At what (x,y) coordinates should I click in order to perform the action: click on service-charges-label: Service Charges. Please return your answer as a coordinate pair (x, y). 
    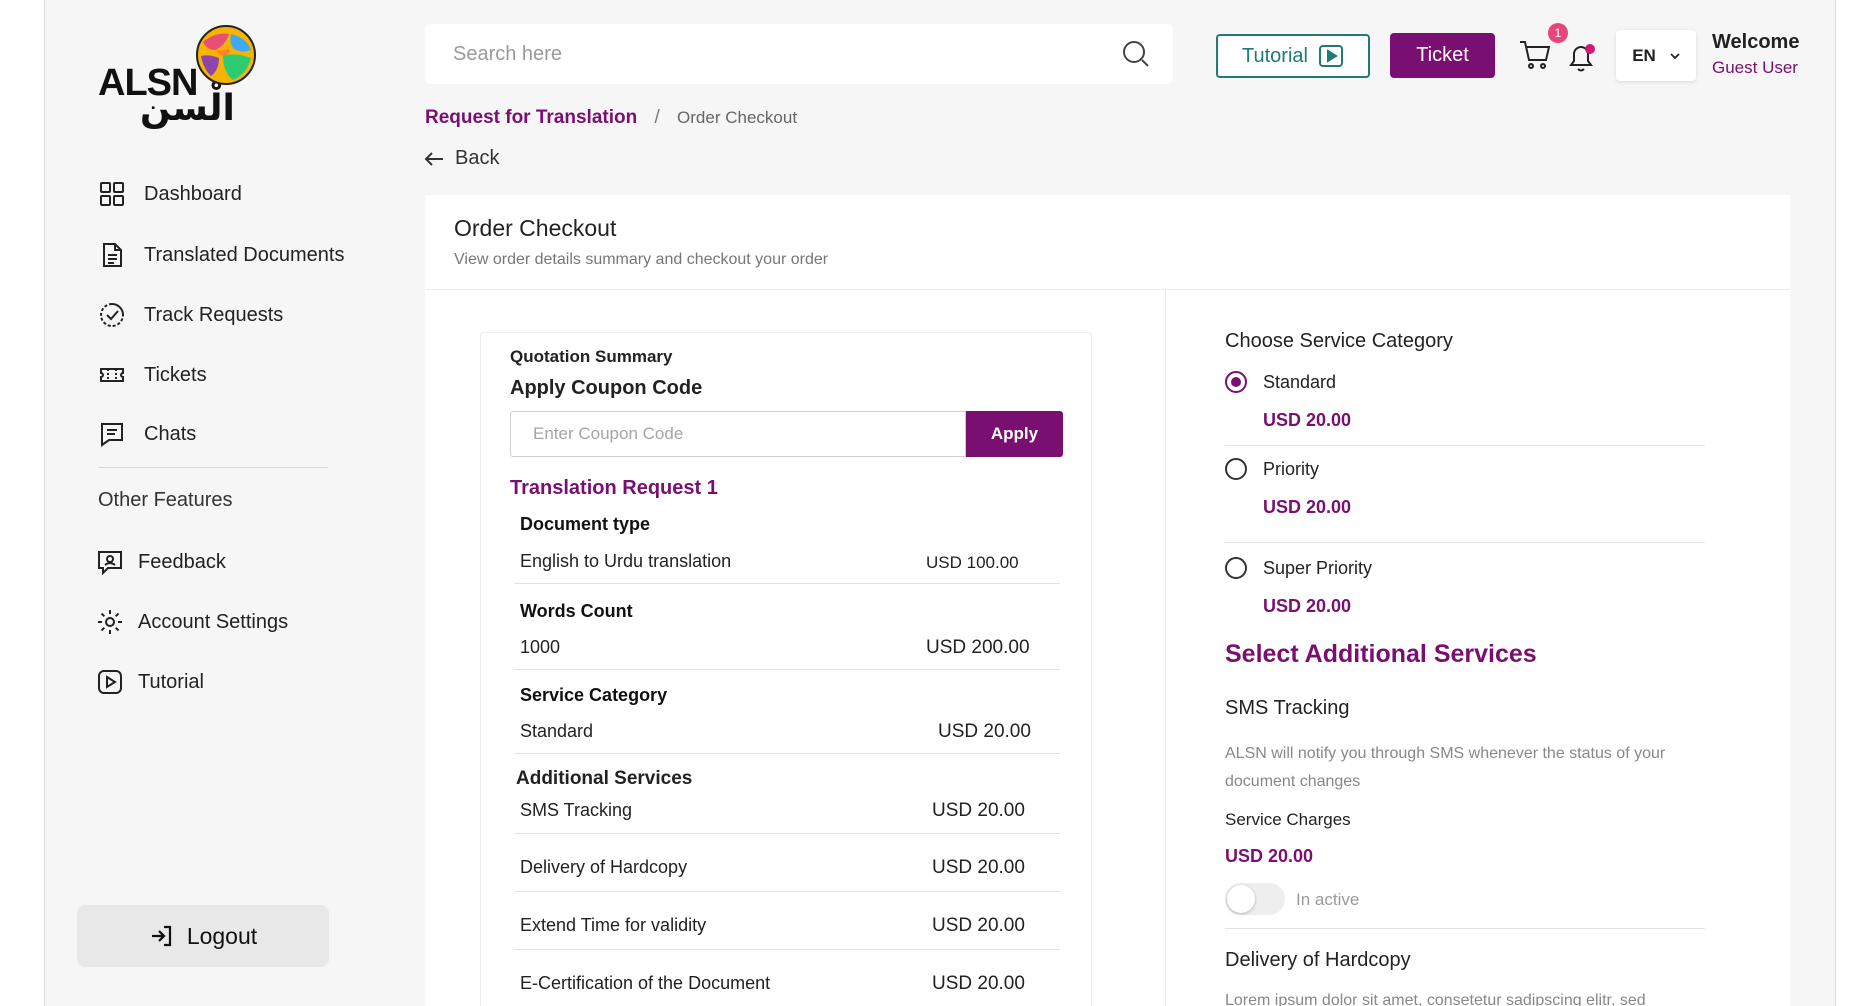
    Looking at the image, I should click on (1288, 819).